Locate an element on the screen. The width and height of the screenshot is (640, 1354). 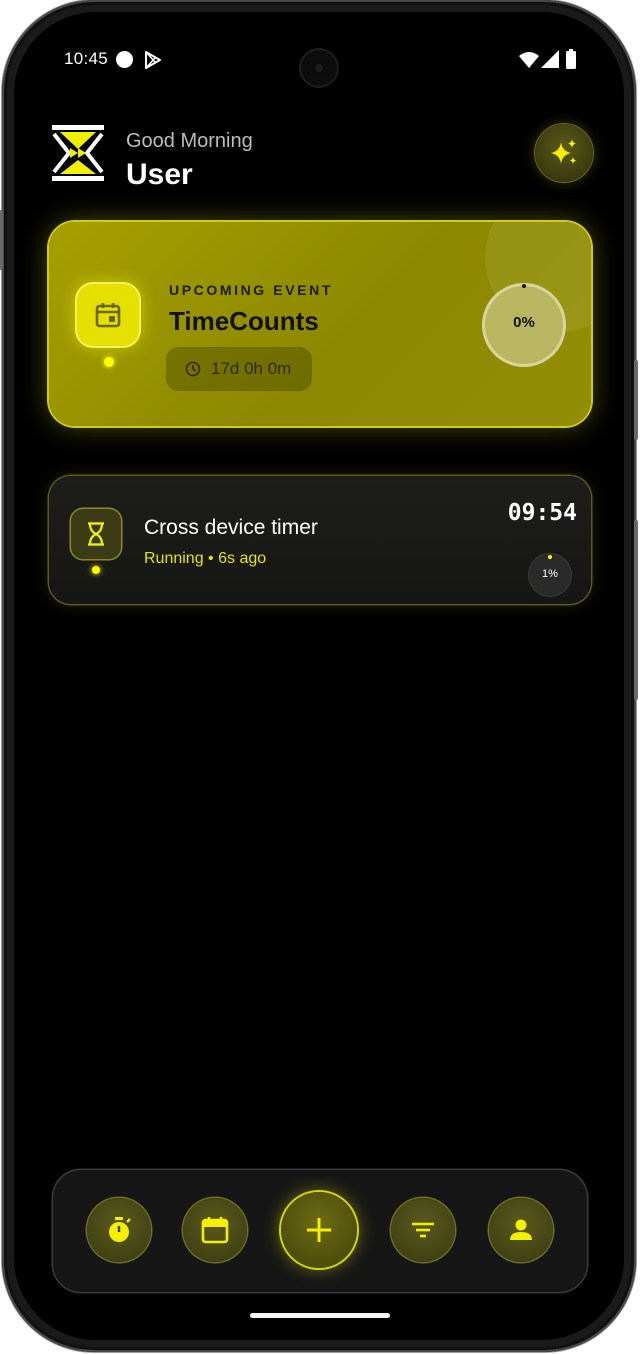
notification-dot-icon is located at coordinates (124, 59).